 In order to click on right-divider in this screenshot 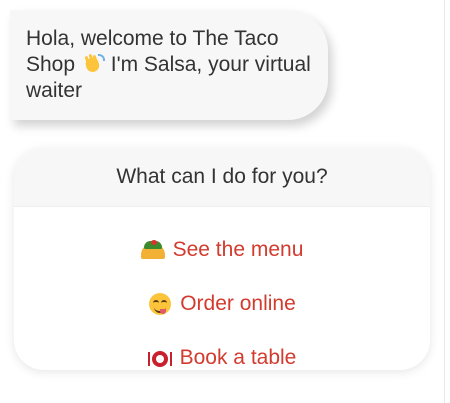, I will do `click(444, 201)`.